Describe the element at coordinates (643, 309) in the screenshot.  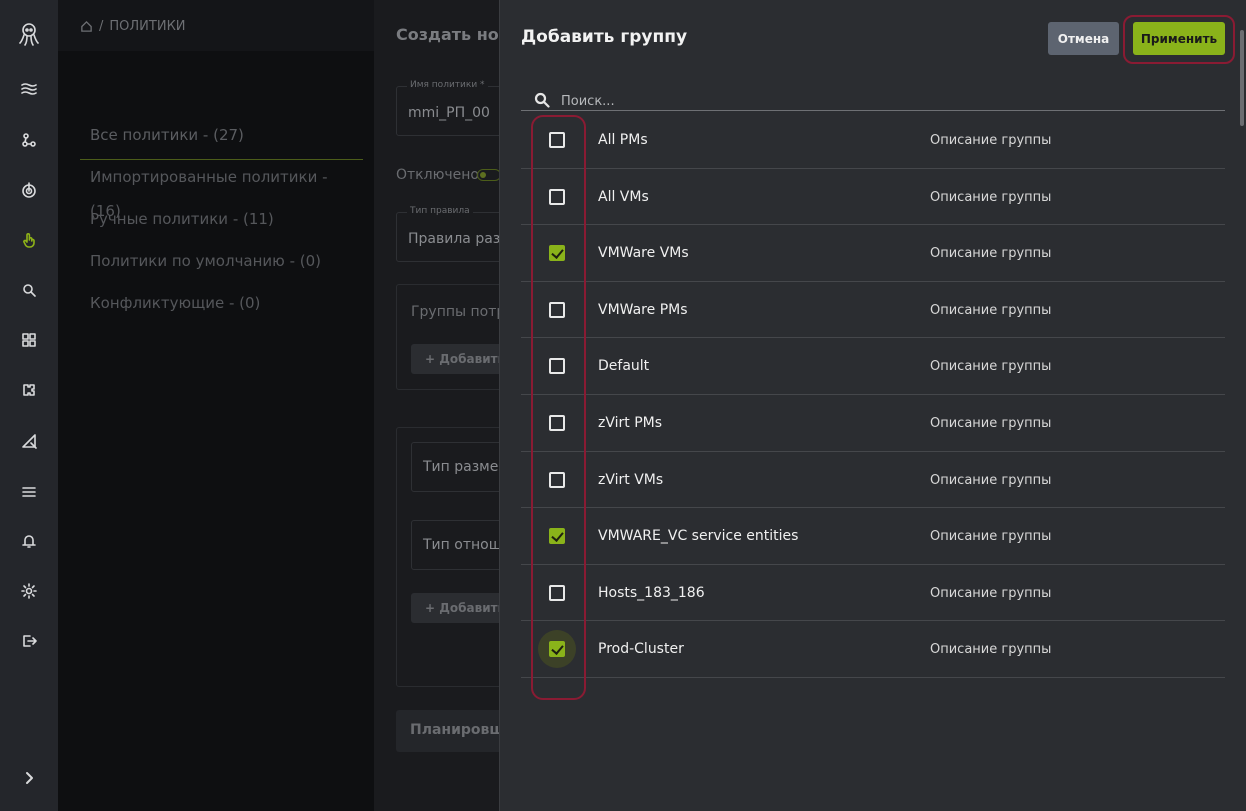
I see `group-name: VMWare PMs` at that location.